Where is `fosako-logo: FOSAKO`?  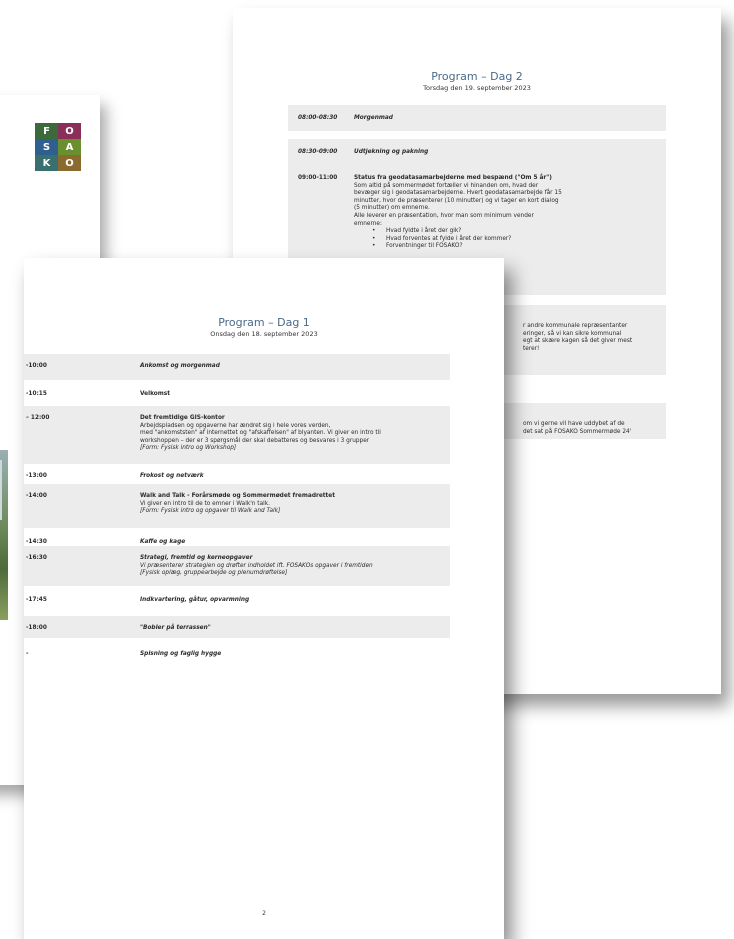
fosako-logo: FOSAKO is located at coordinates (58, 147).